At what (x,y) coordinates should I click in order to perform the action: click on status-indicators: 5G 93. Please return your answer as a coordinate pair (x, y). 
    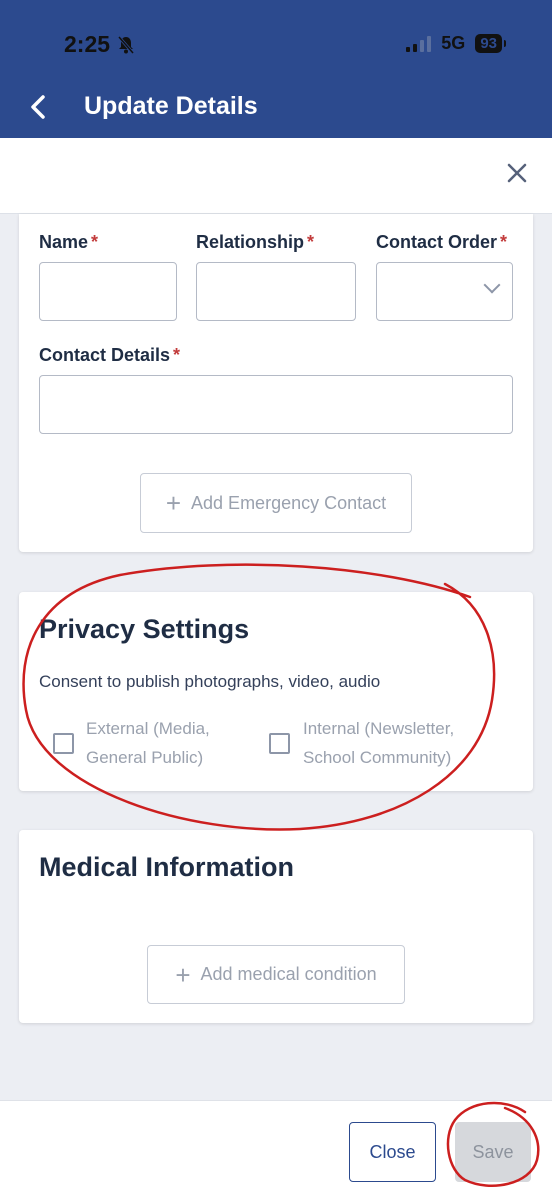
    Looking at the image, I should click on (456, 43).